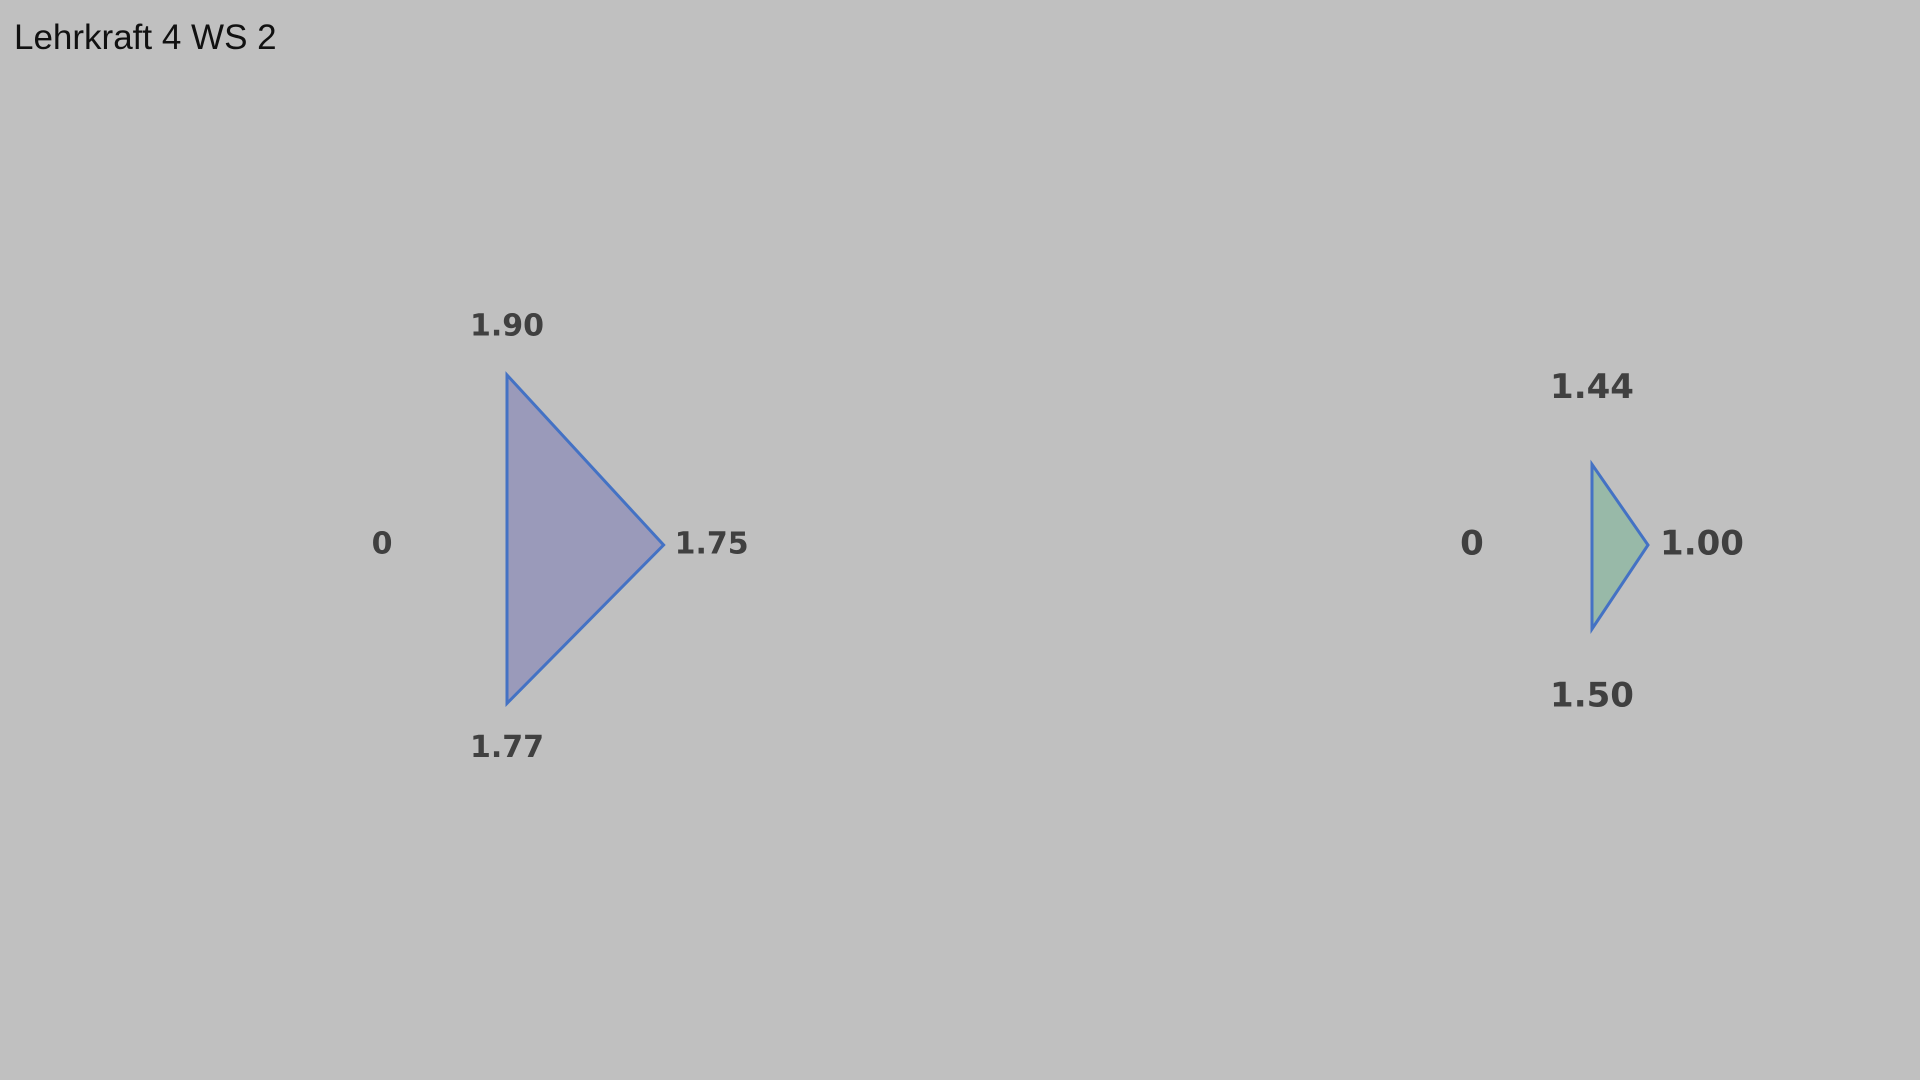 This screenshot has height=1080, width=1920. I want to click on radar-chart-1: 1.90 1.75 1.77 0, so click(560, 537).